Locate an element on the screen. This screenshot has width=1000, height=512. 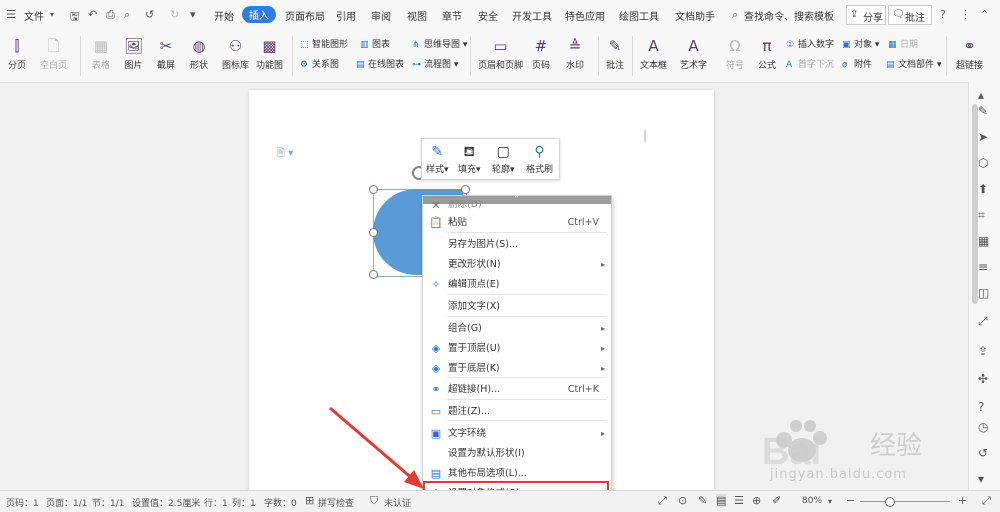
file-menu: 文件 is located at coordinates (34, 15).